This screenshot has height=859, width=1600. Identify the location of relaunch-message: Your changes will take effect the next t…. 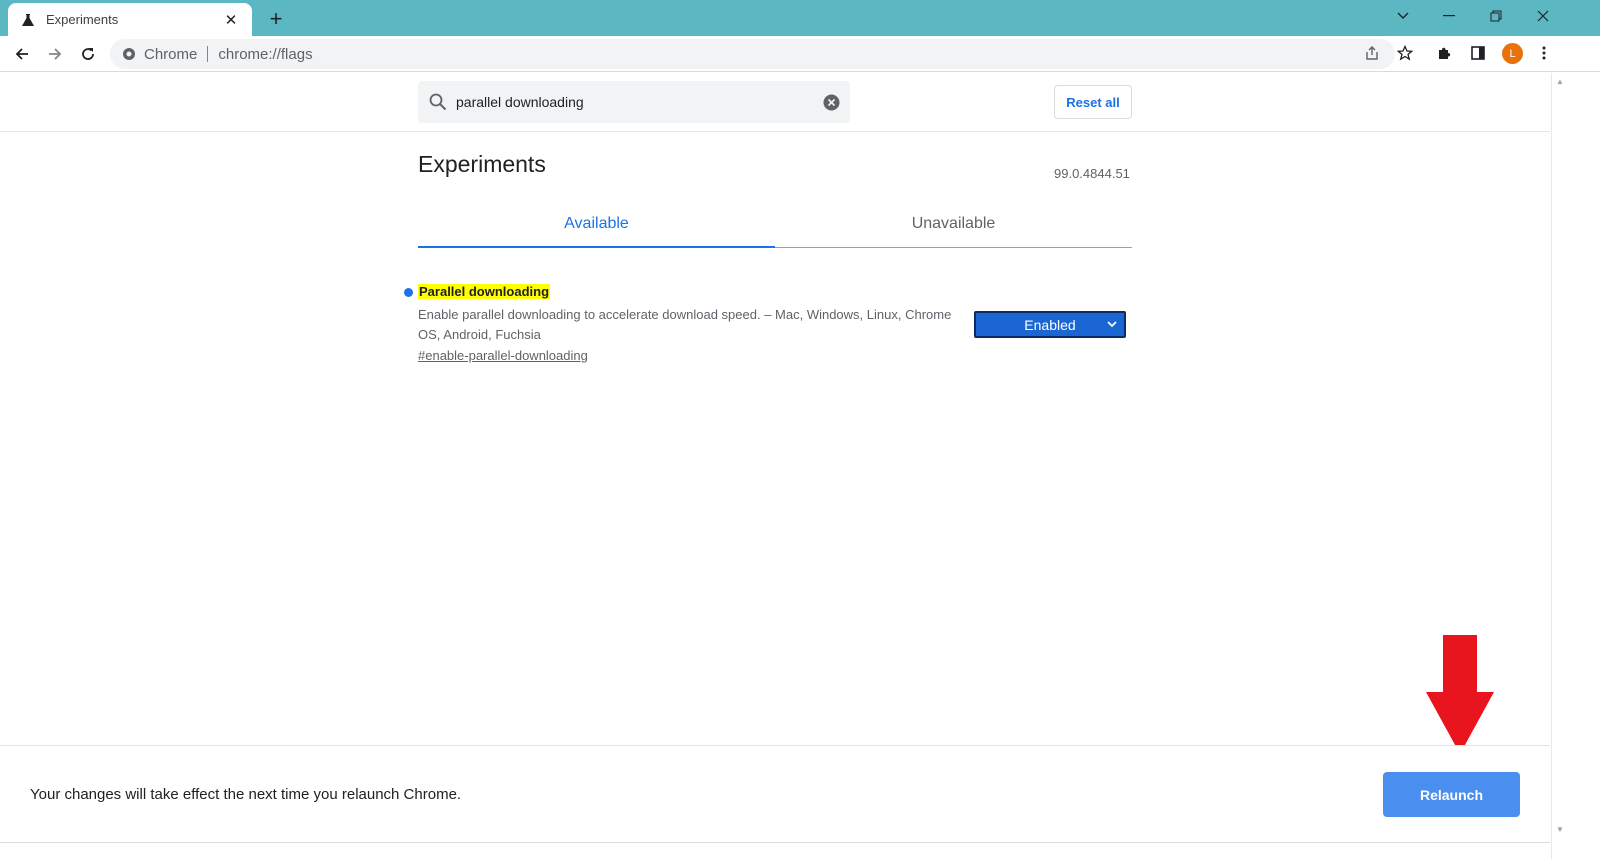
(246, 794).